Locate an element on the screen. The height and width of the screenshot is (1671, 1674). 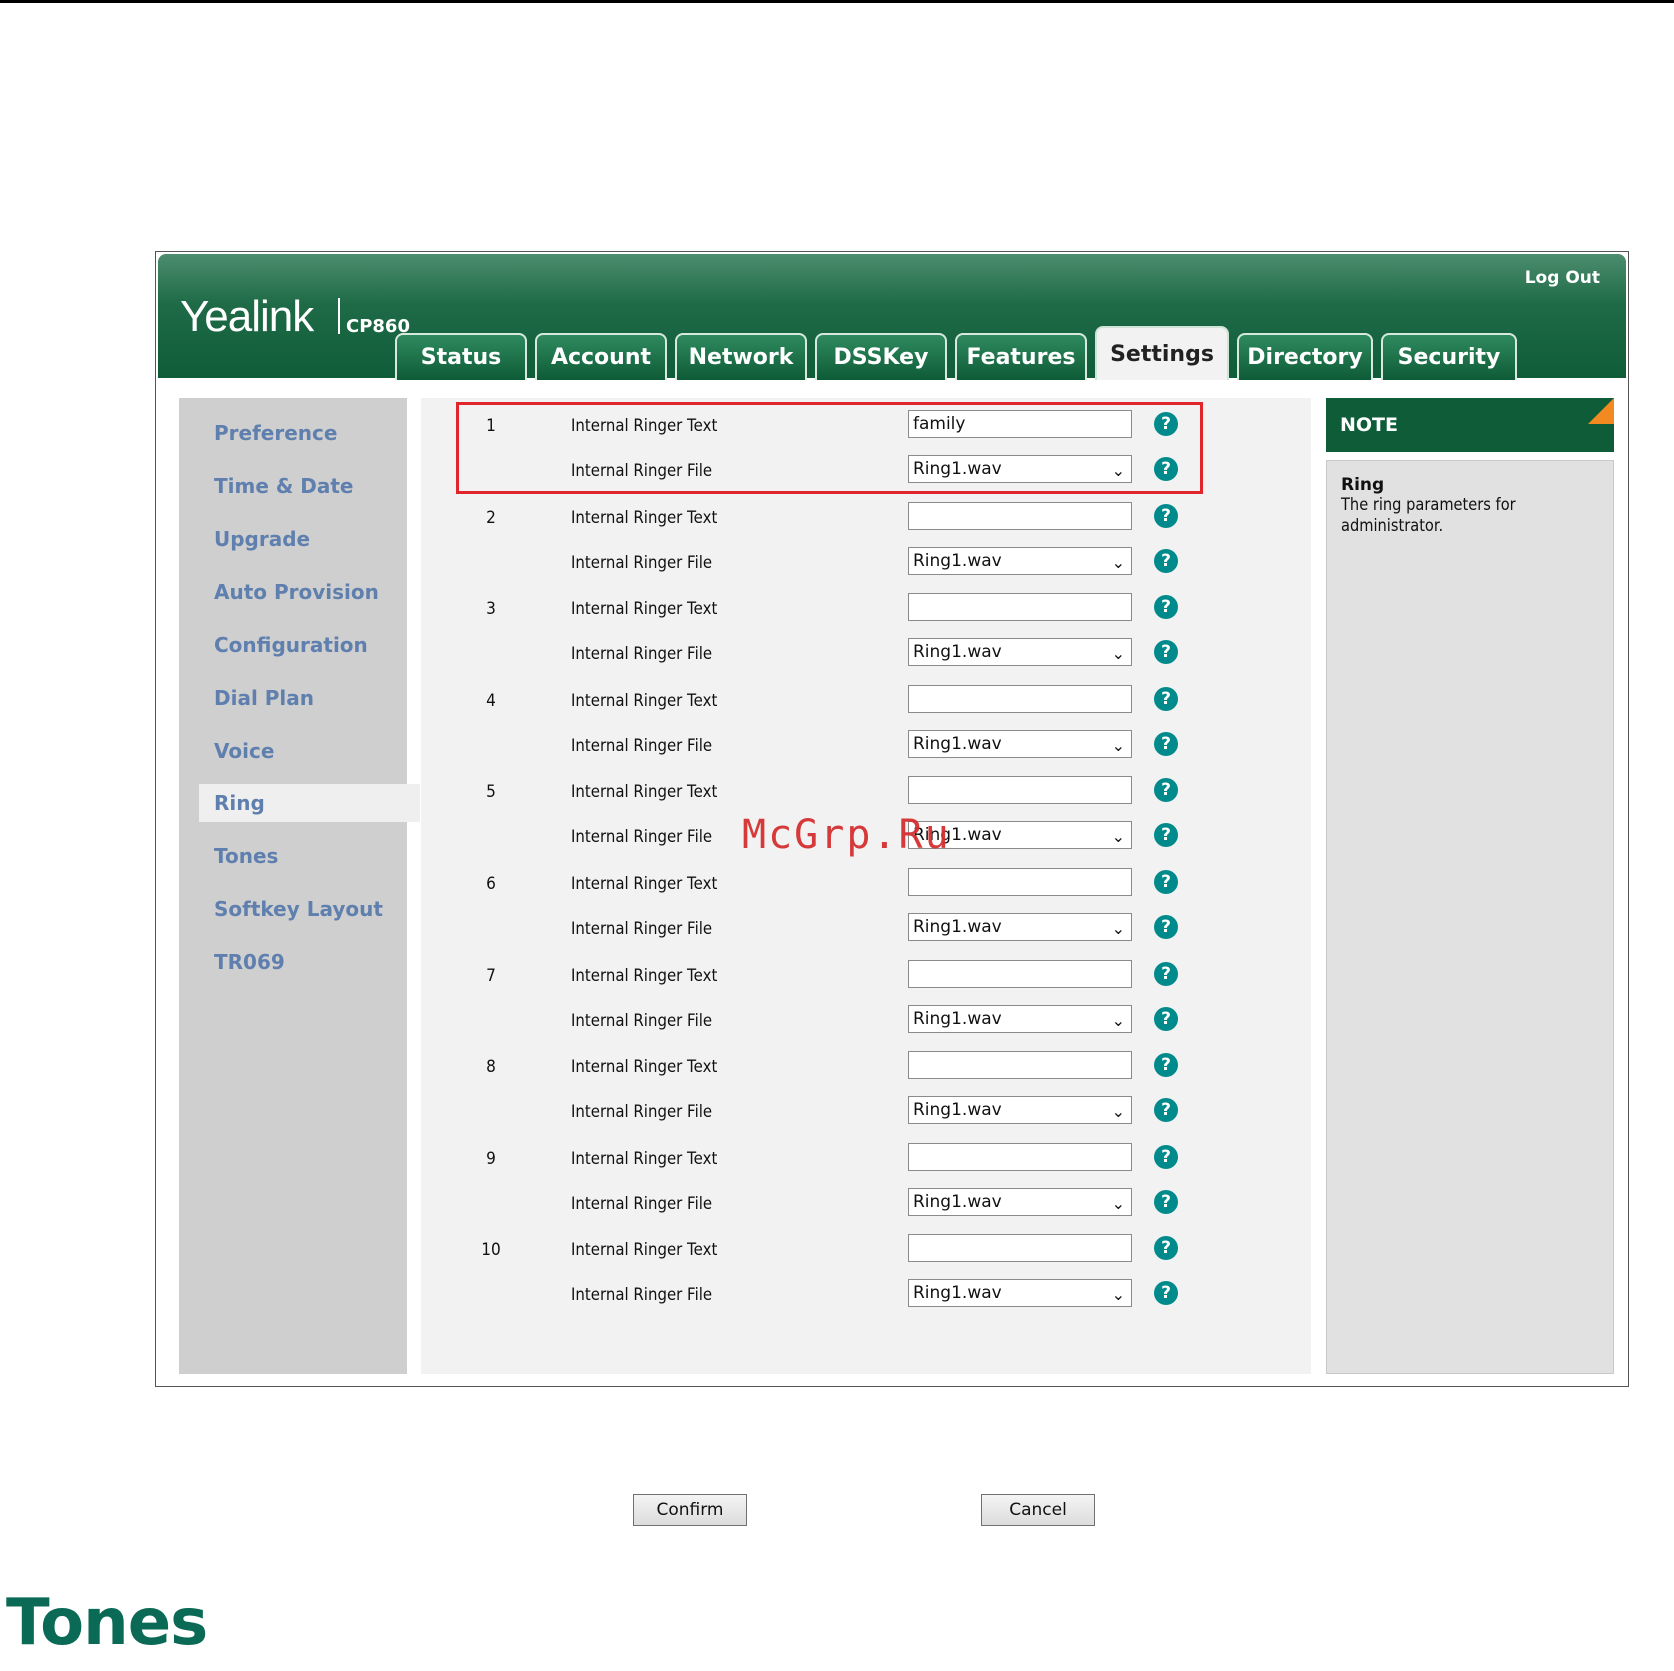
ringer-number: 7 is located at coordinates (491, 975).